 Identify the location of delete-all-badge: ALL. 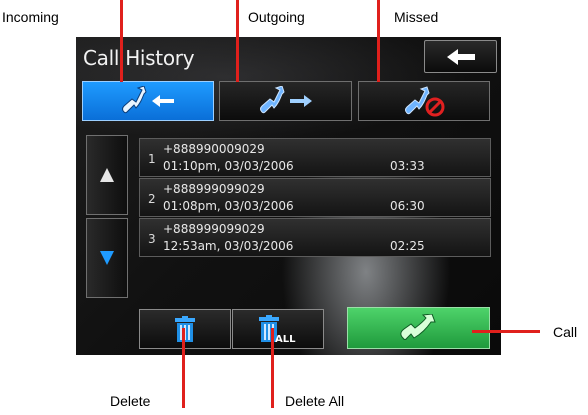
(285, 338).